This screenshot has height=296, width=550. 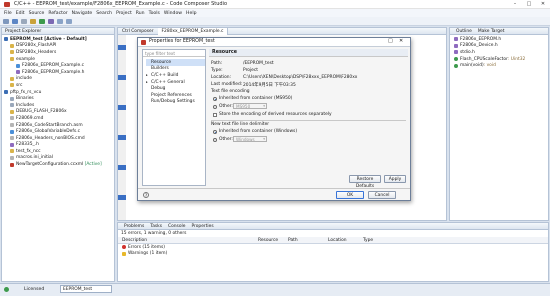 What do you see at coordinates (59, 112) in the screenshot?
I see `tree-item: DEBUG_FLASH_F2806x` at bounding box center [59, 112].